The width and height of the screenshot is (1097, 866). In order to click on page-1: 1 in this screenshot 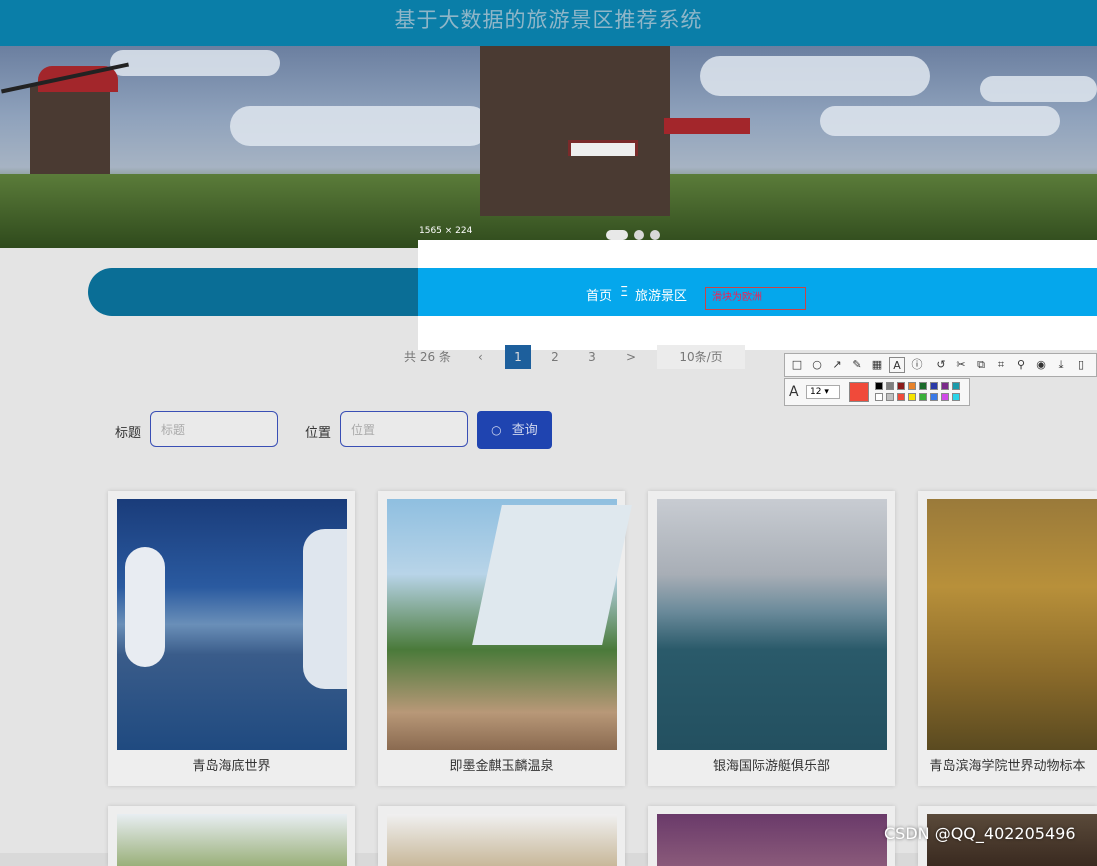, I will do `click(518, 357)`.